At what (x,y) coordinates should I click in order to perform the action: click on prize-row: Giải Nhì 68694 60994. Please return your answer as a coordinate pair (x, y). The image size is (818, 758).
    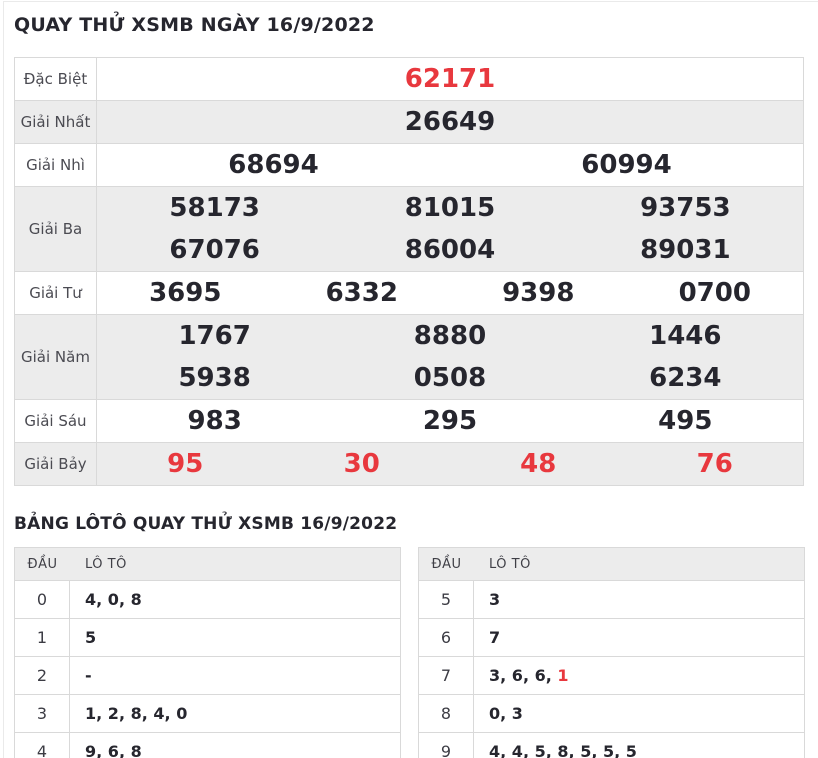
    Looking at the image, I should click on (409, 165).